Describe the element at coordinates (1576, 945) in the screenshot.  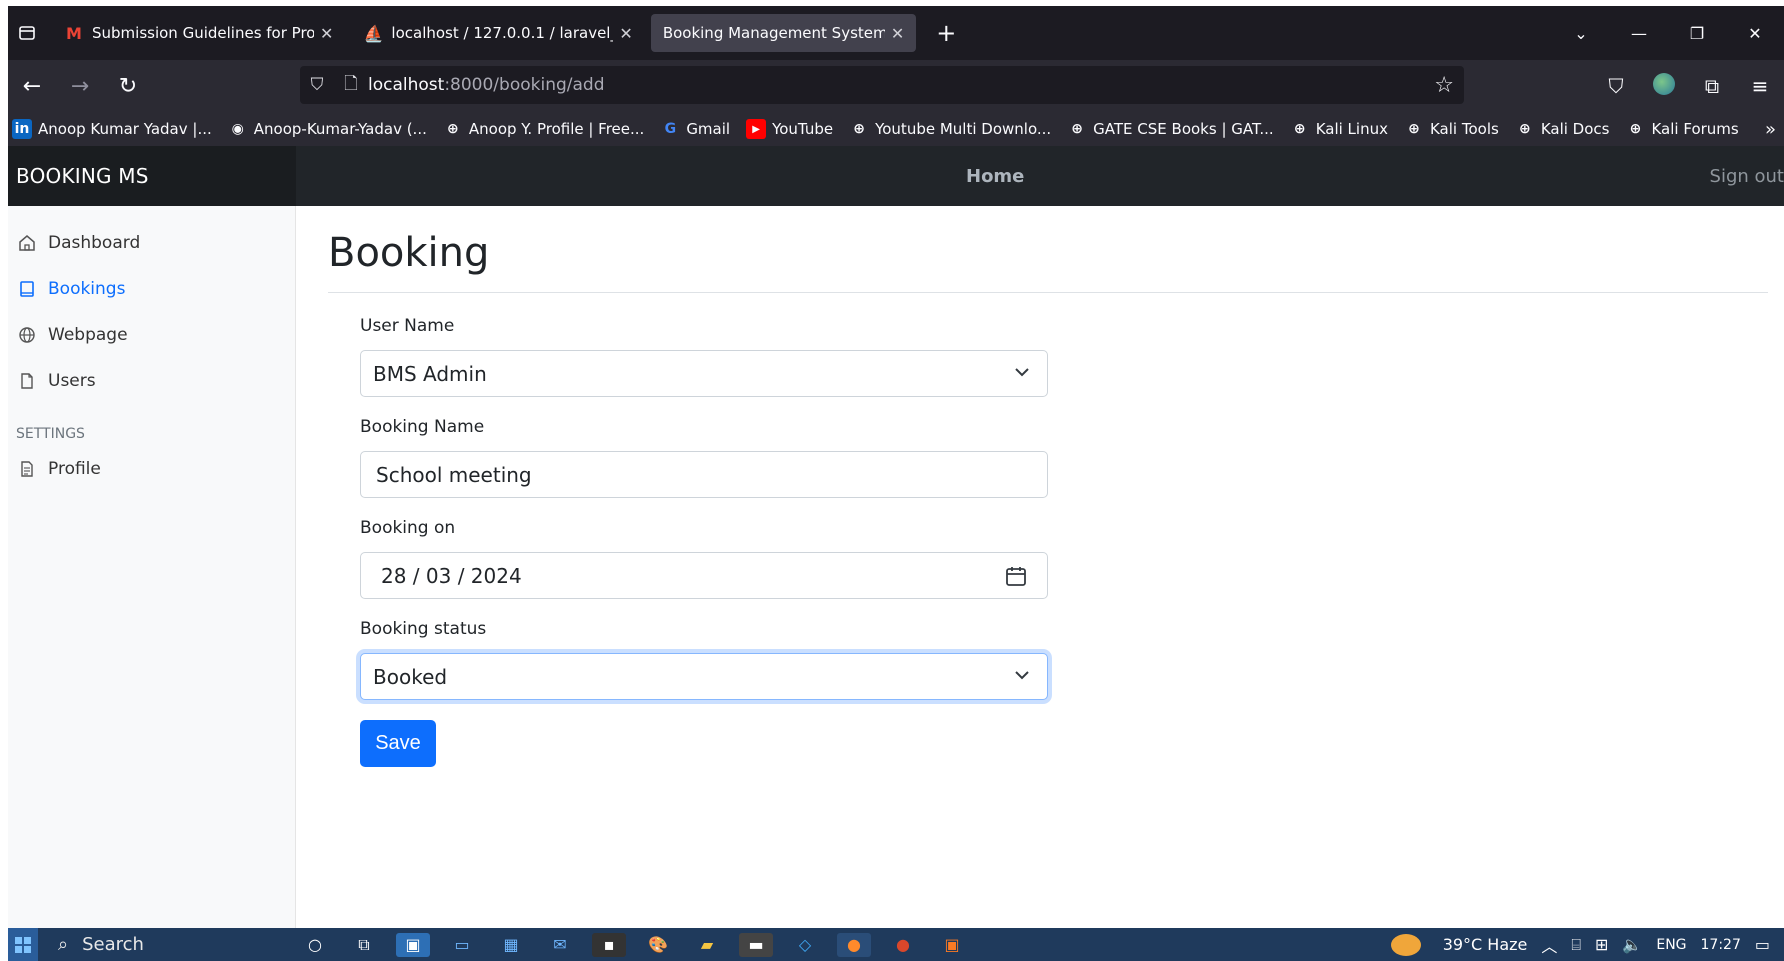
I see `battery-icon: ⌸` at that location.